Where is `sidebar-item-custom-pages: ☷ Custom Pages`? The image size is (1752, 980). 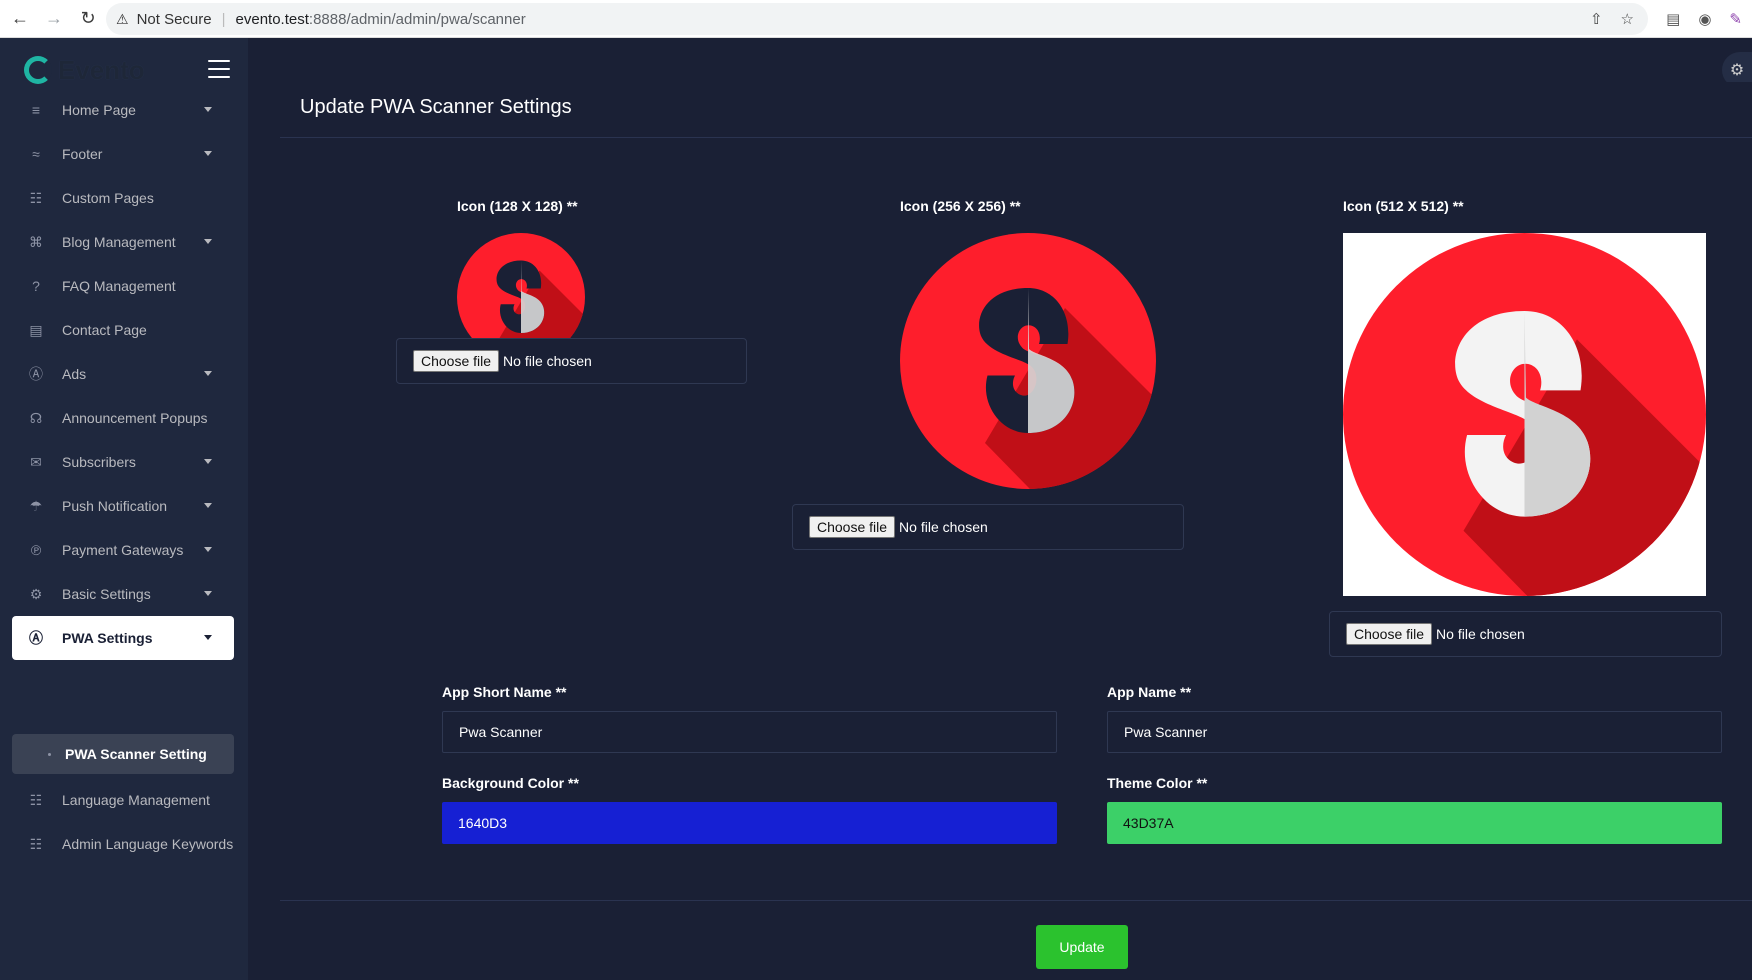
sidebar-item-custom-pages: ☷ Custom Pages is located at coordinates (123, 198).